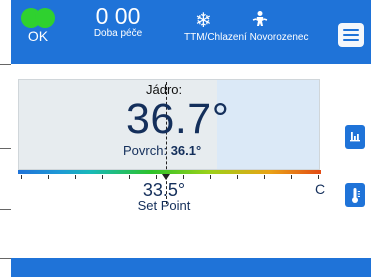  I want to click on temperature-unit: C, so click(320, 189).